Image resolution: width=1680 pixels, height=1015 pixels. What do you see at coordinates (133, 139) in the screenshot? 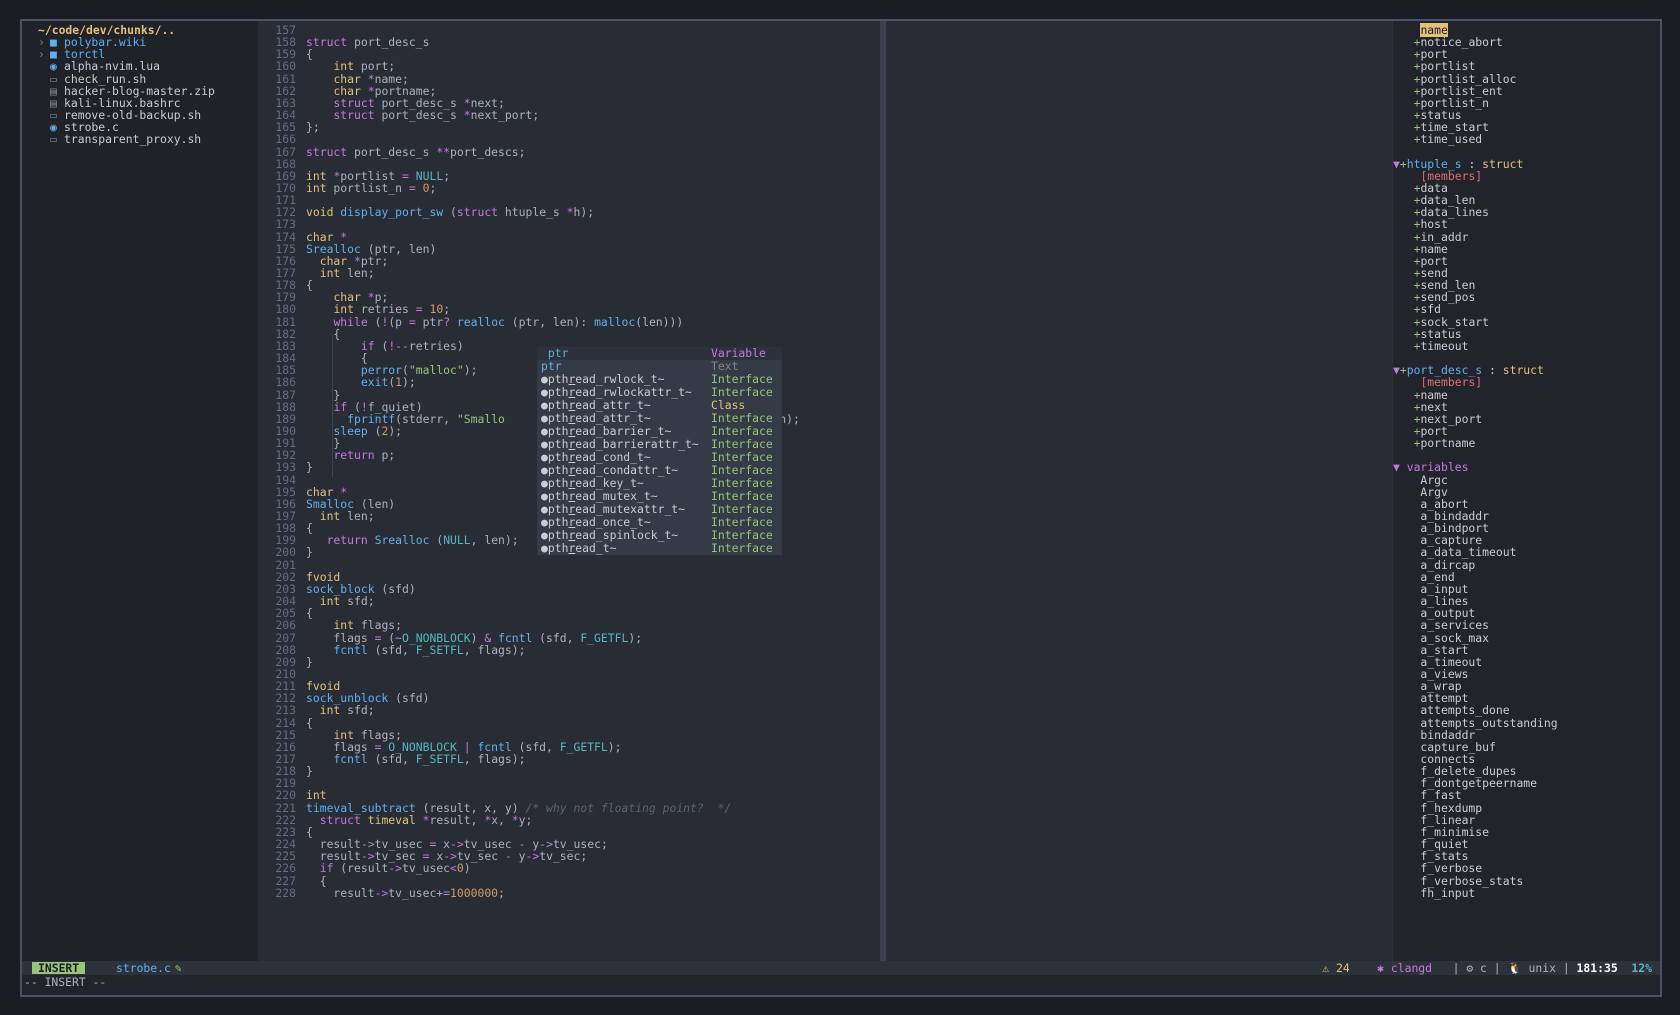
I see `file-tree-item-name: transparent_proxy.sh` at bounding box center [133, 139].